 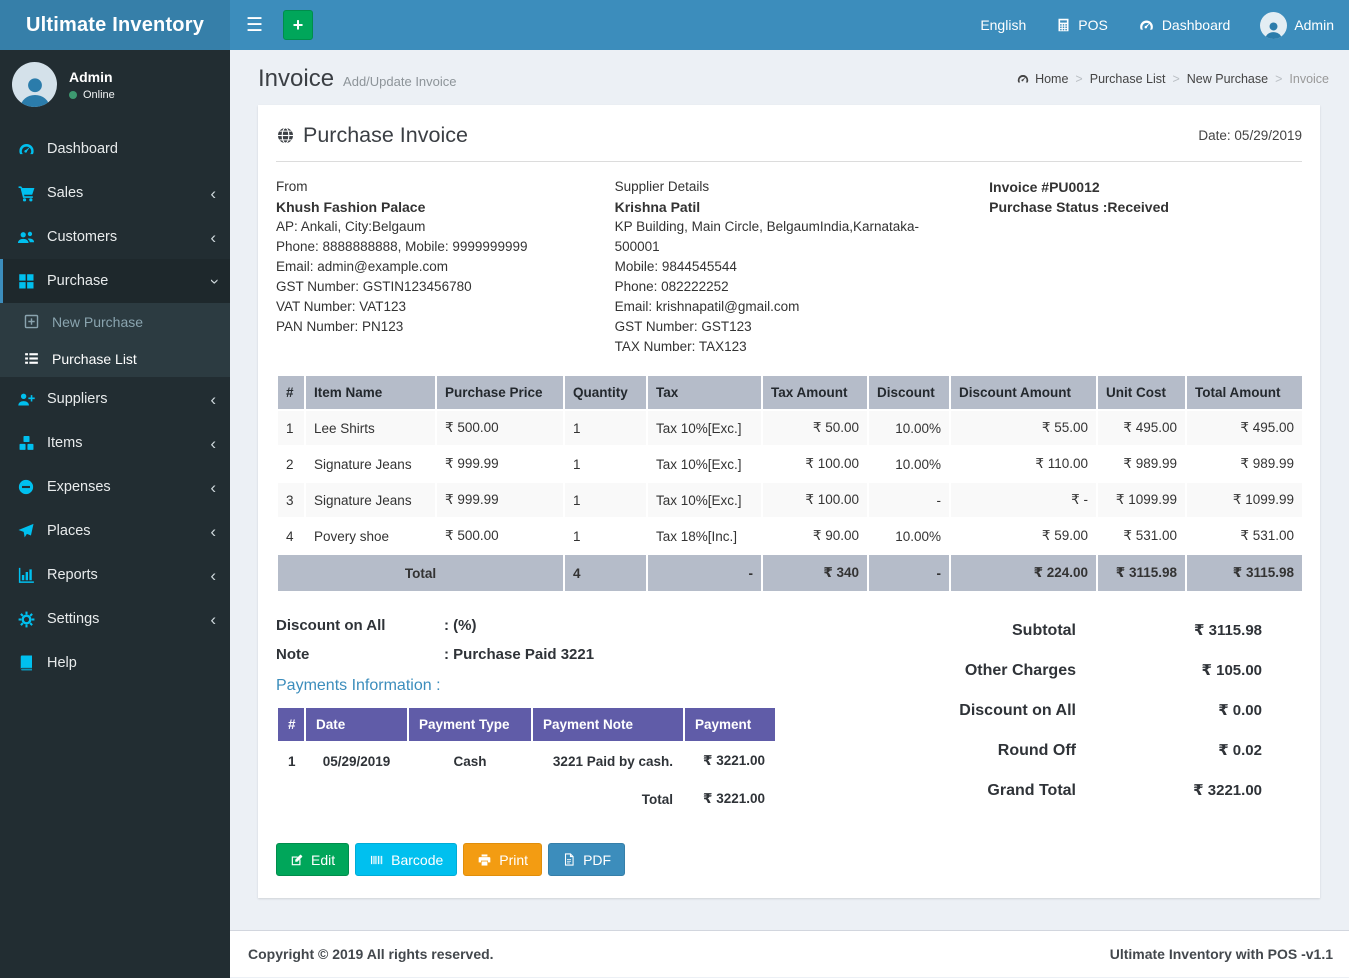 What do you see at coordinates (98, 321) in the screenshot?
I see `sidebar-item-label: New Purchase` at bounding box center [98, 321].